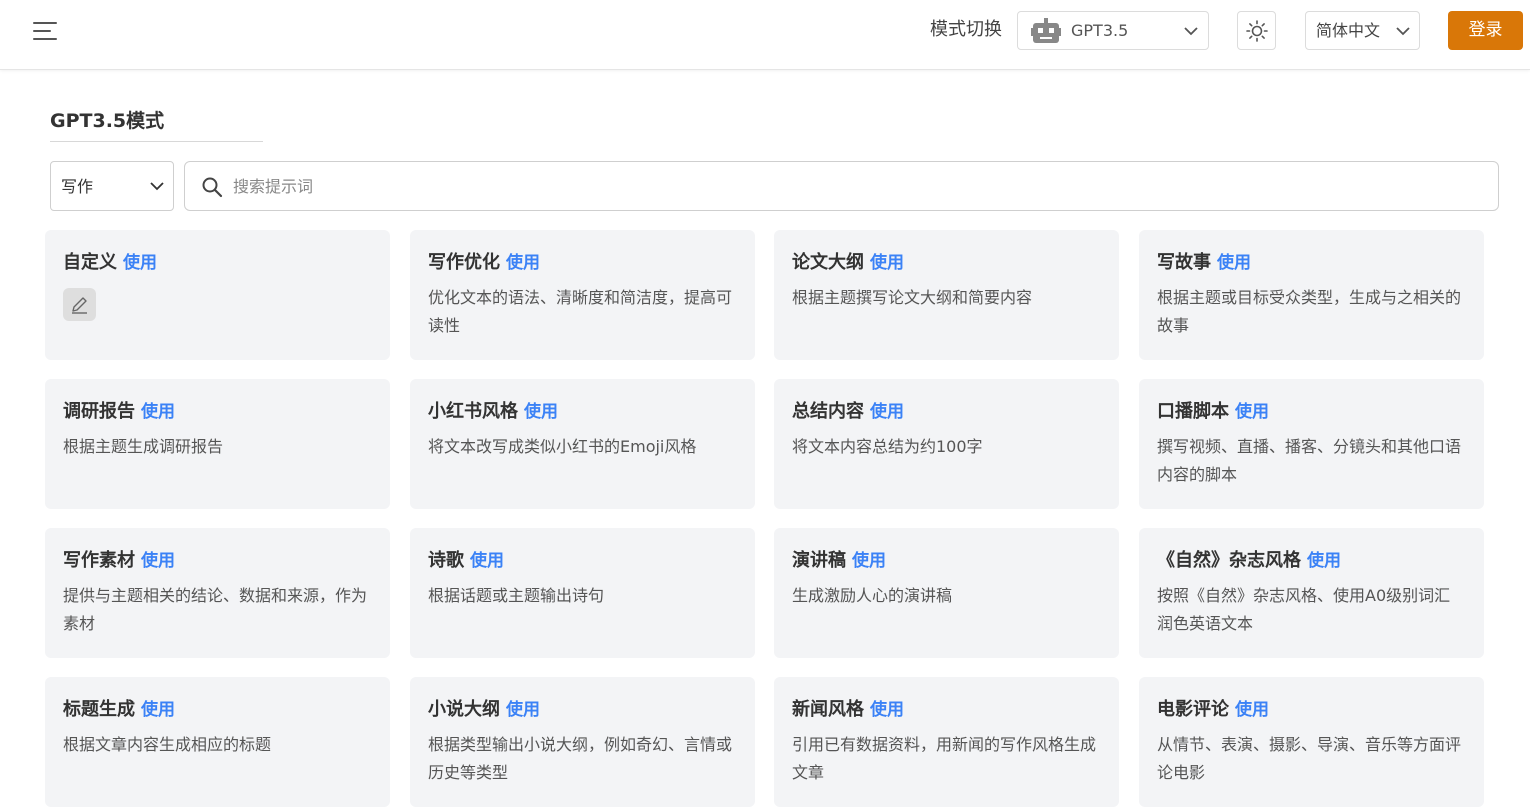 The height and width of the screenshot is (807, 1530). I want to click on card-description: 将文本改写成类似小红书的Emoji风格, so click(562, 446).